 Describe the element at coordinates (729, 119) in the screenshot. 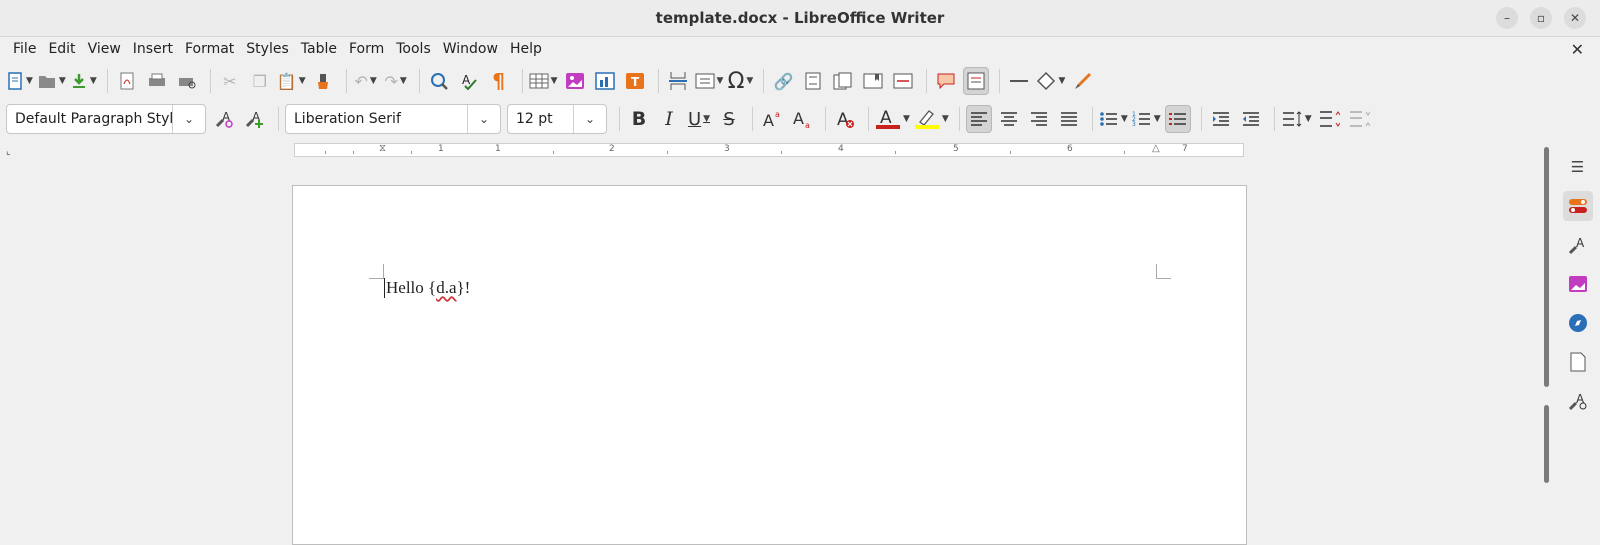

I see `strikethrough-icon: S` at that location.